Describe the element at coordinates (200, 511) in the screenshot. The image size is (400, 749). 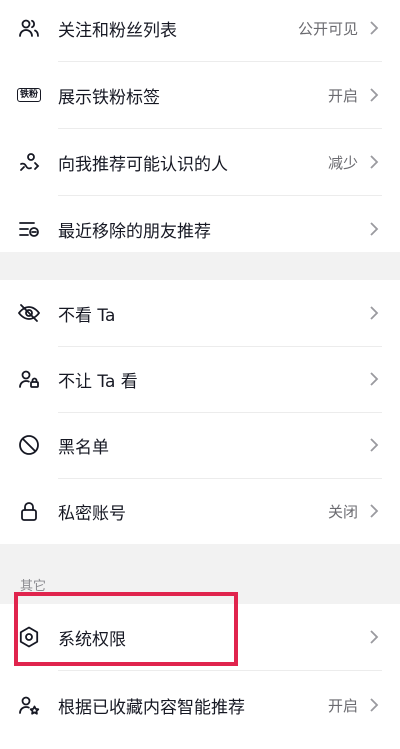
I see `row-private-account: 私密账号 关闭` at that location.